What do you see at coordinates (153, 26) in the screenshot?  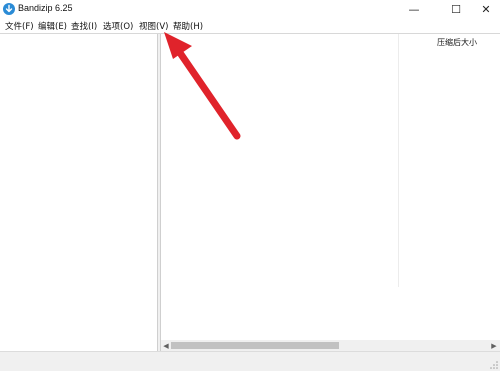 I see `menu-view: 视图(V)` at bounding box center [153, 26].